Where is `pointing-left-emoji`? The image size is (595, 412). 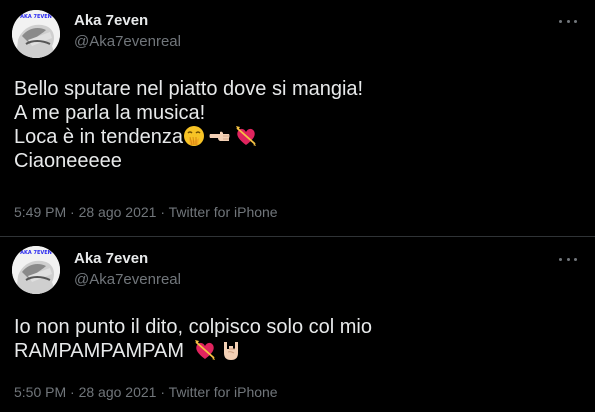
pointing-left-emoji is located at coordinates (219, 136).